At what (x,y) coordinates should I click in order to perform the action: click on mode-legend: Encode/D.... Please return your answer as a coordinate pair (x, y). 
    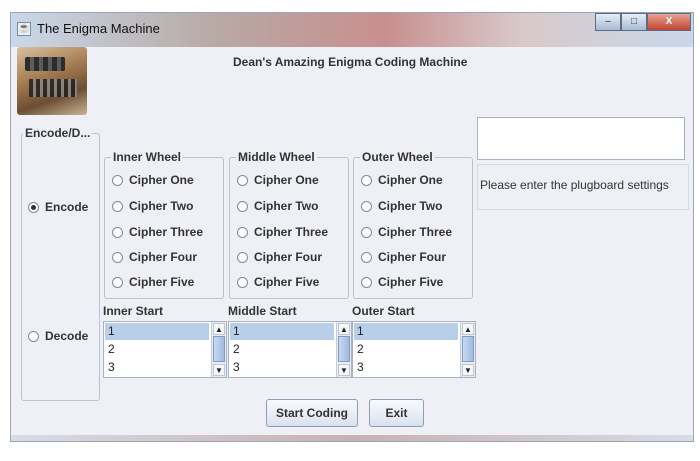
    Looking at the image, I should click on (58, 133).